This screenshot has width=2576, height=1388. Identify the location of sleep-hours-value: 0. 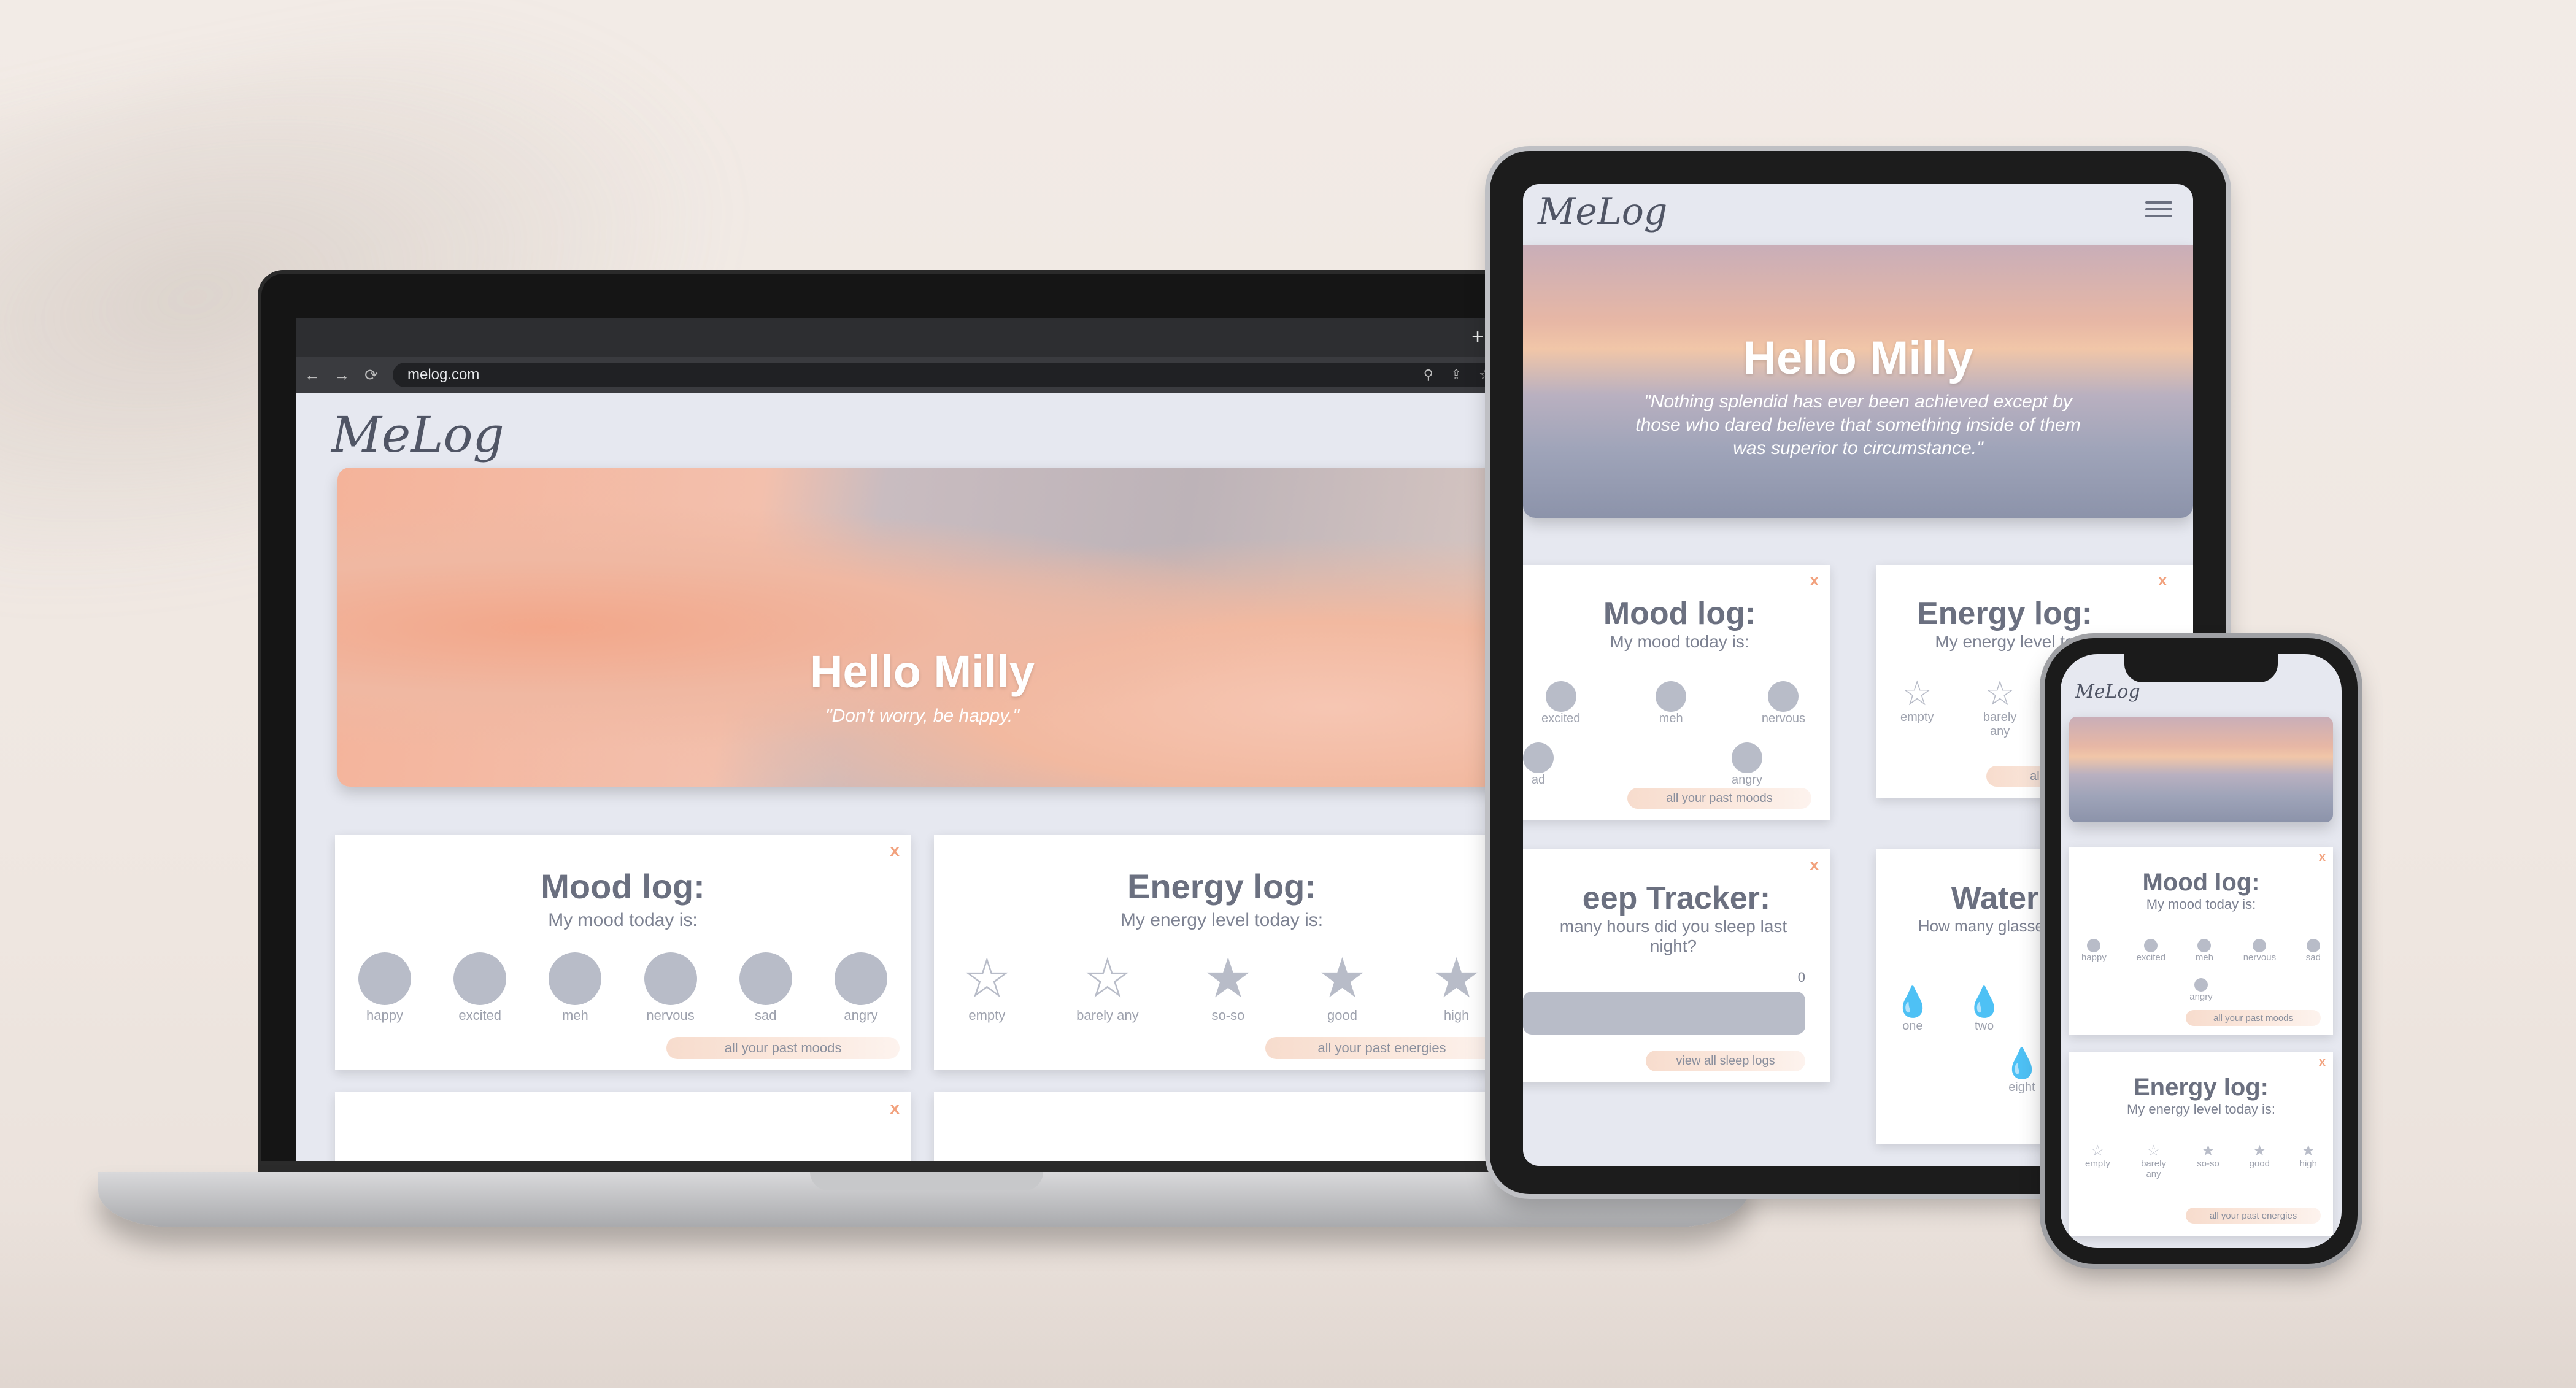
(1801, 978).